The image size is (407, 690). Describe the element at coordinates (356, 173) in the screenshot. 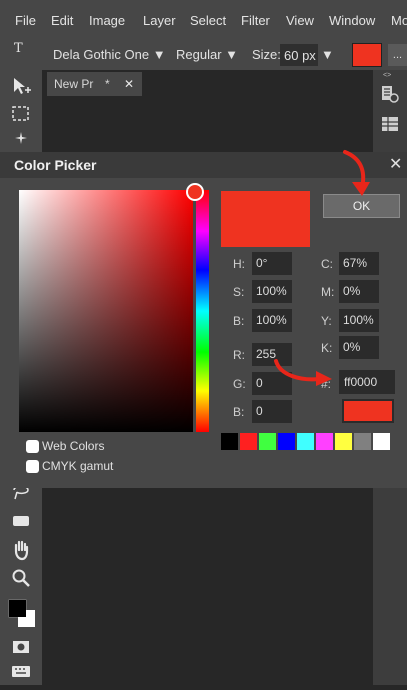

I see `annotation-arrow-ok` at that location.